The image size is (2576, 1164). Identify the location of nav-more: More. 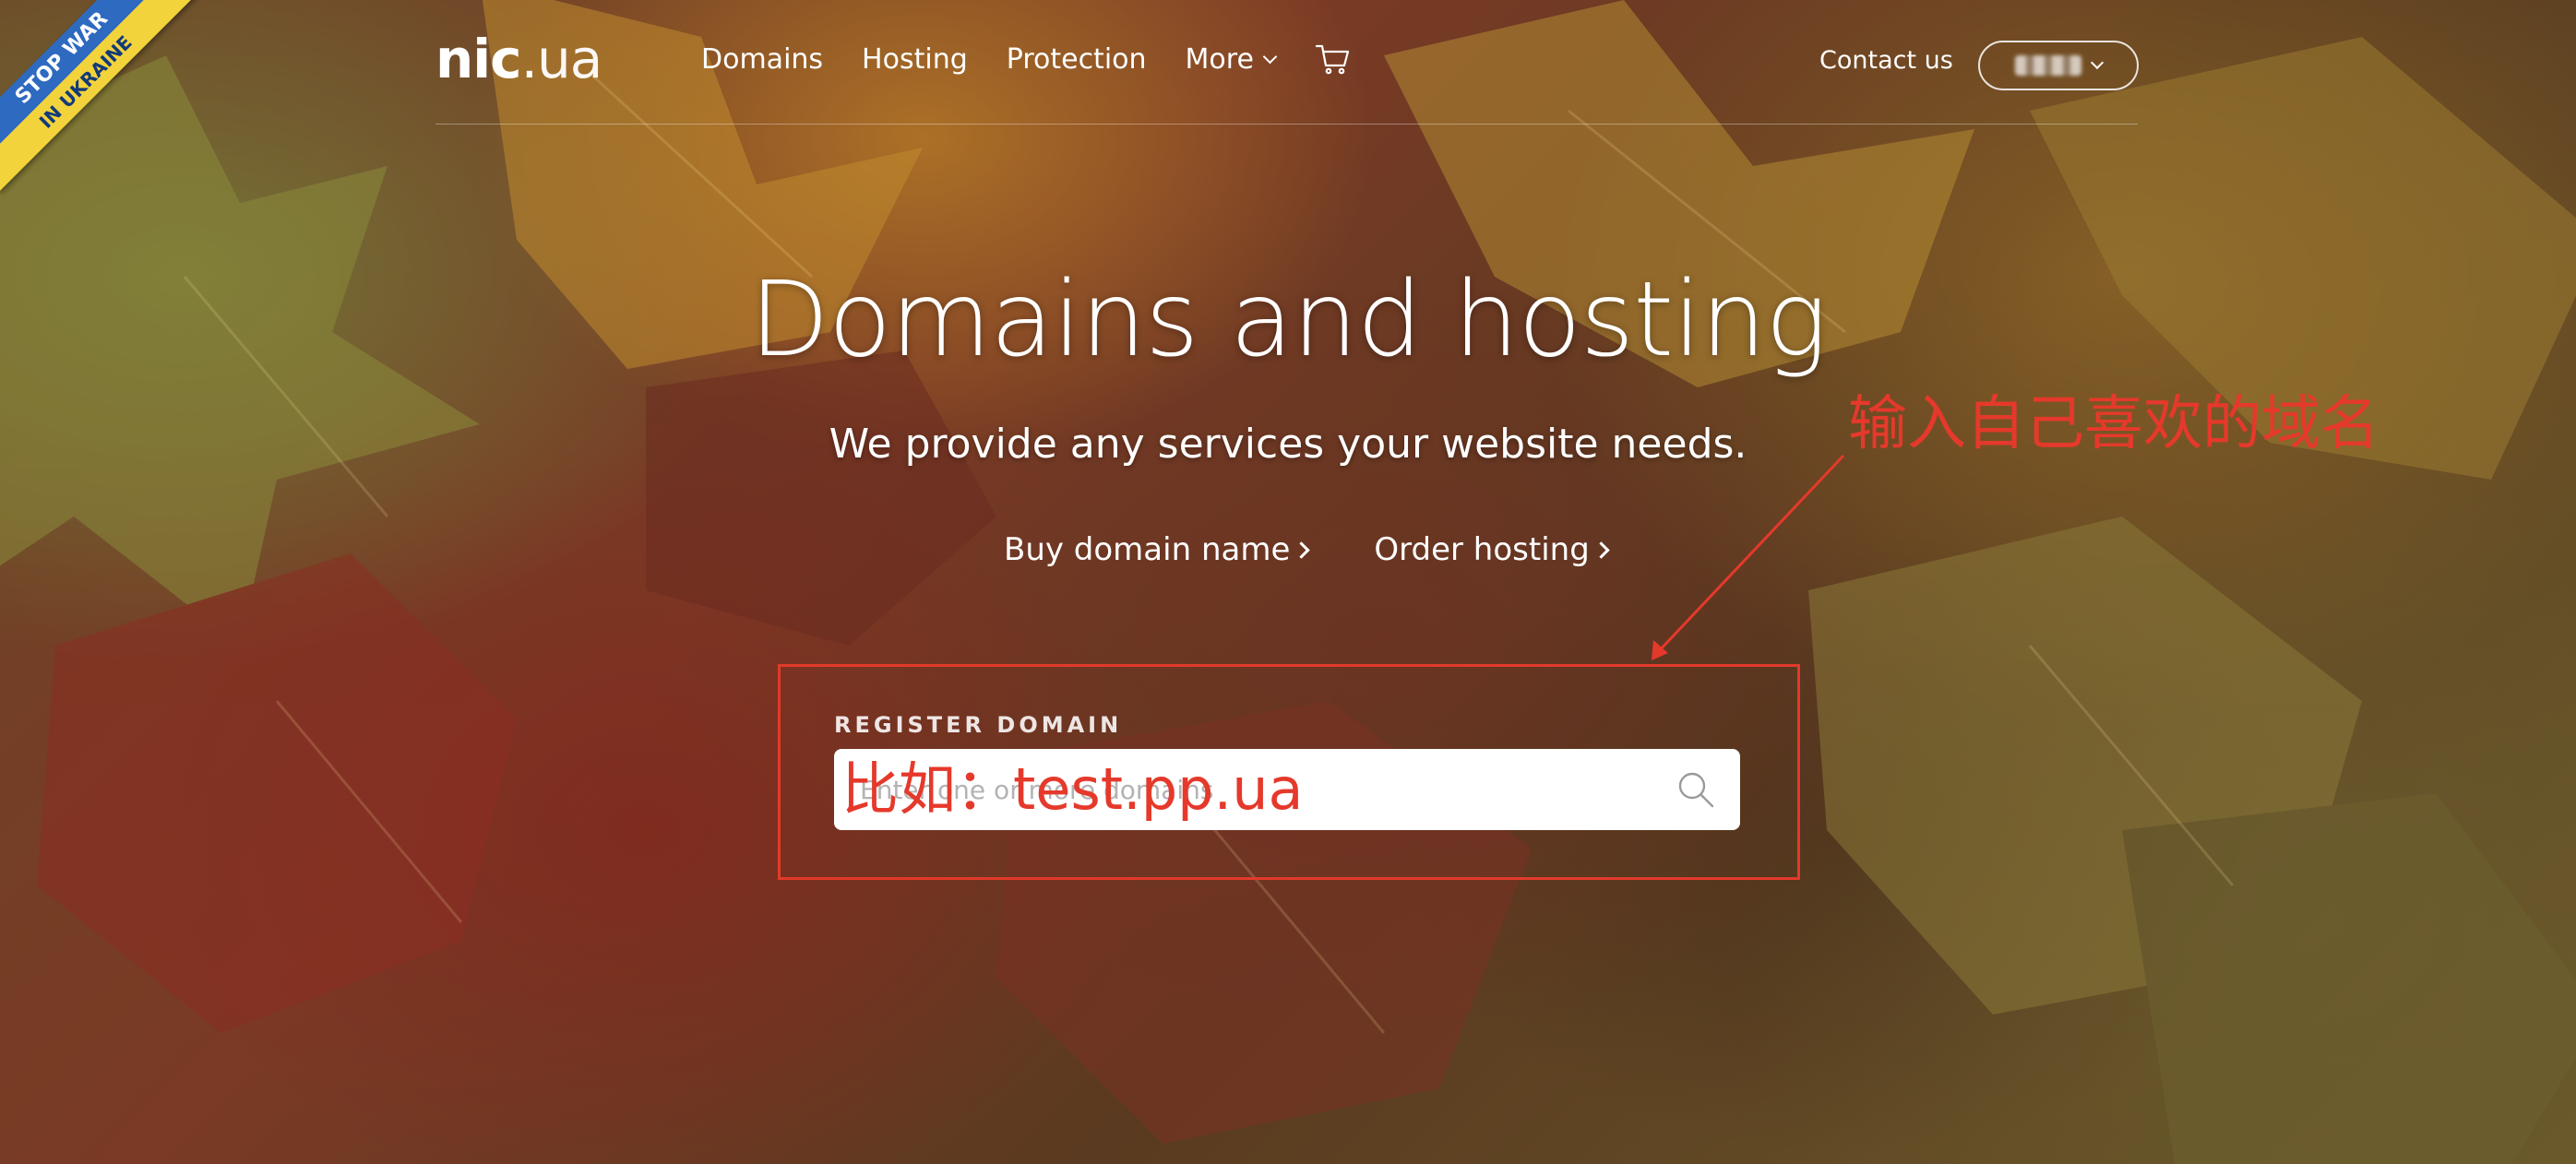
(1231, 59).